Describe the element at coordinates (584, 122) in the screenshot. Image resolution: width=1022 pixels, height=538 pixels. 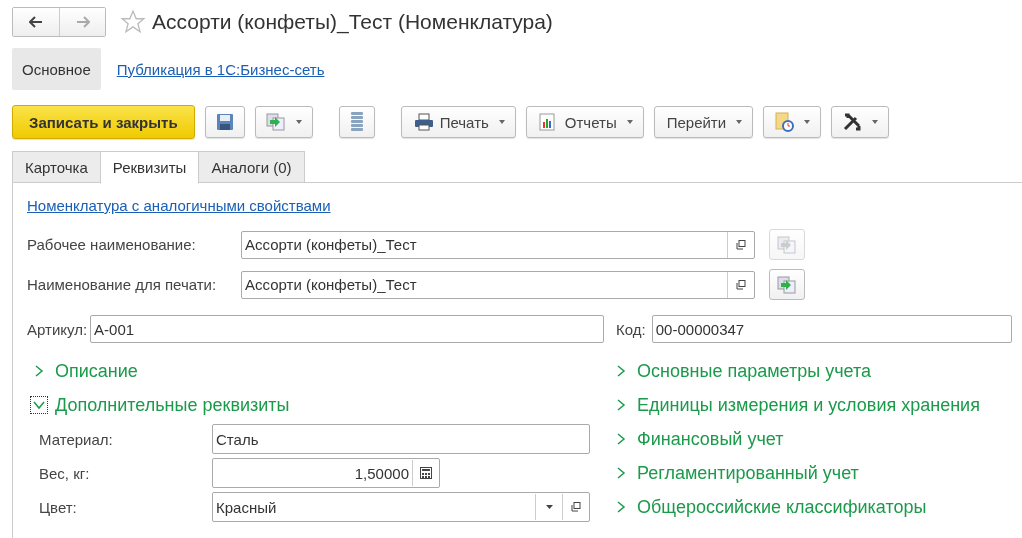
I see `toolbar-button: Отчеты` at that location.